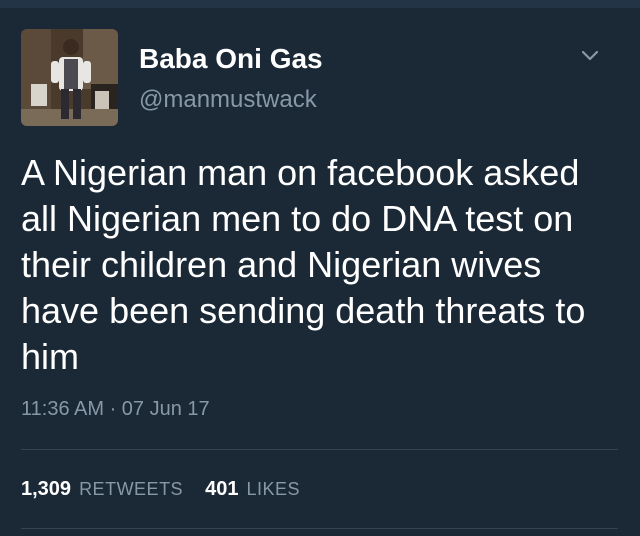 This screenshot has height=536, width=640. What do you see at coordinates (320, 4) in the screenshot?
I see `top-bar` at bounding box center [320, 4].